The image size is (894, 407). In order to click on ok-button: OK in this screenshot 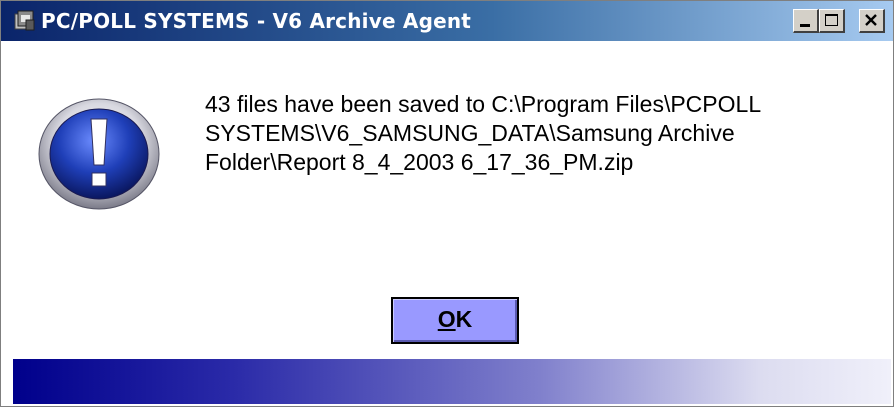, I will do `click(455, 320)`.